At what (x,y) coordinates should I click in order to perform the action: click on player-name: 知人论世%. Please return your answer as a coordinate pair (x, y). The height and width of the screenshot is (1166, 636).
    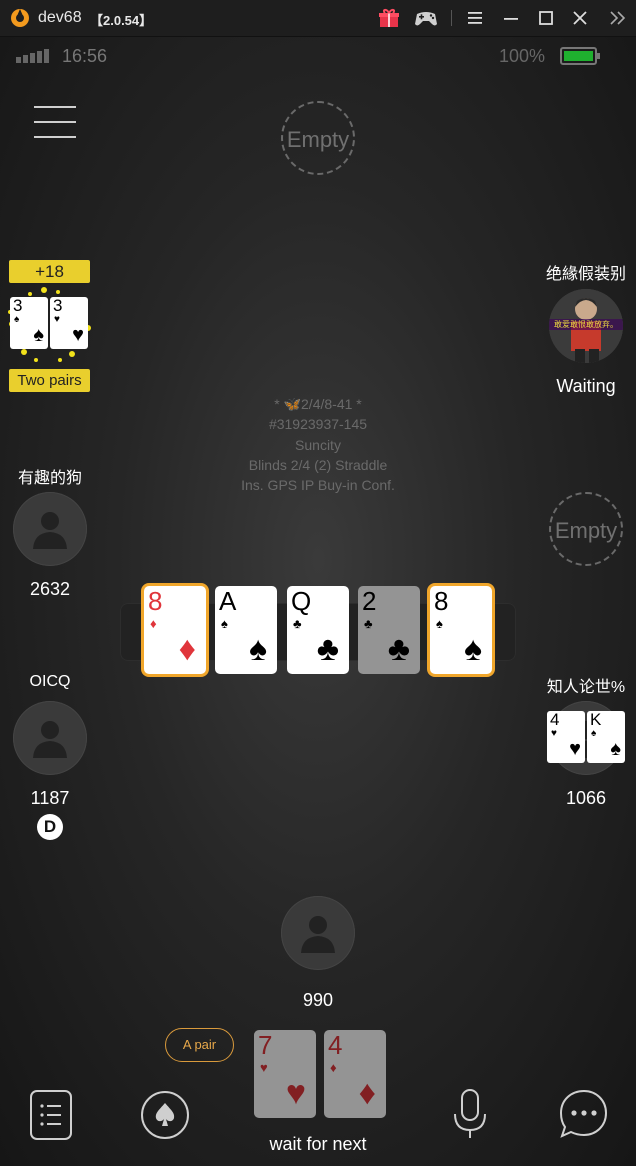
    Looking at the image, I should click on (586, 687).